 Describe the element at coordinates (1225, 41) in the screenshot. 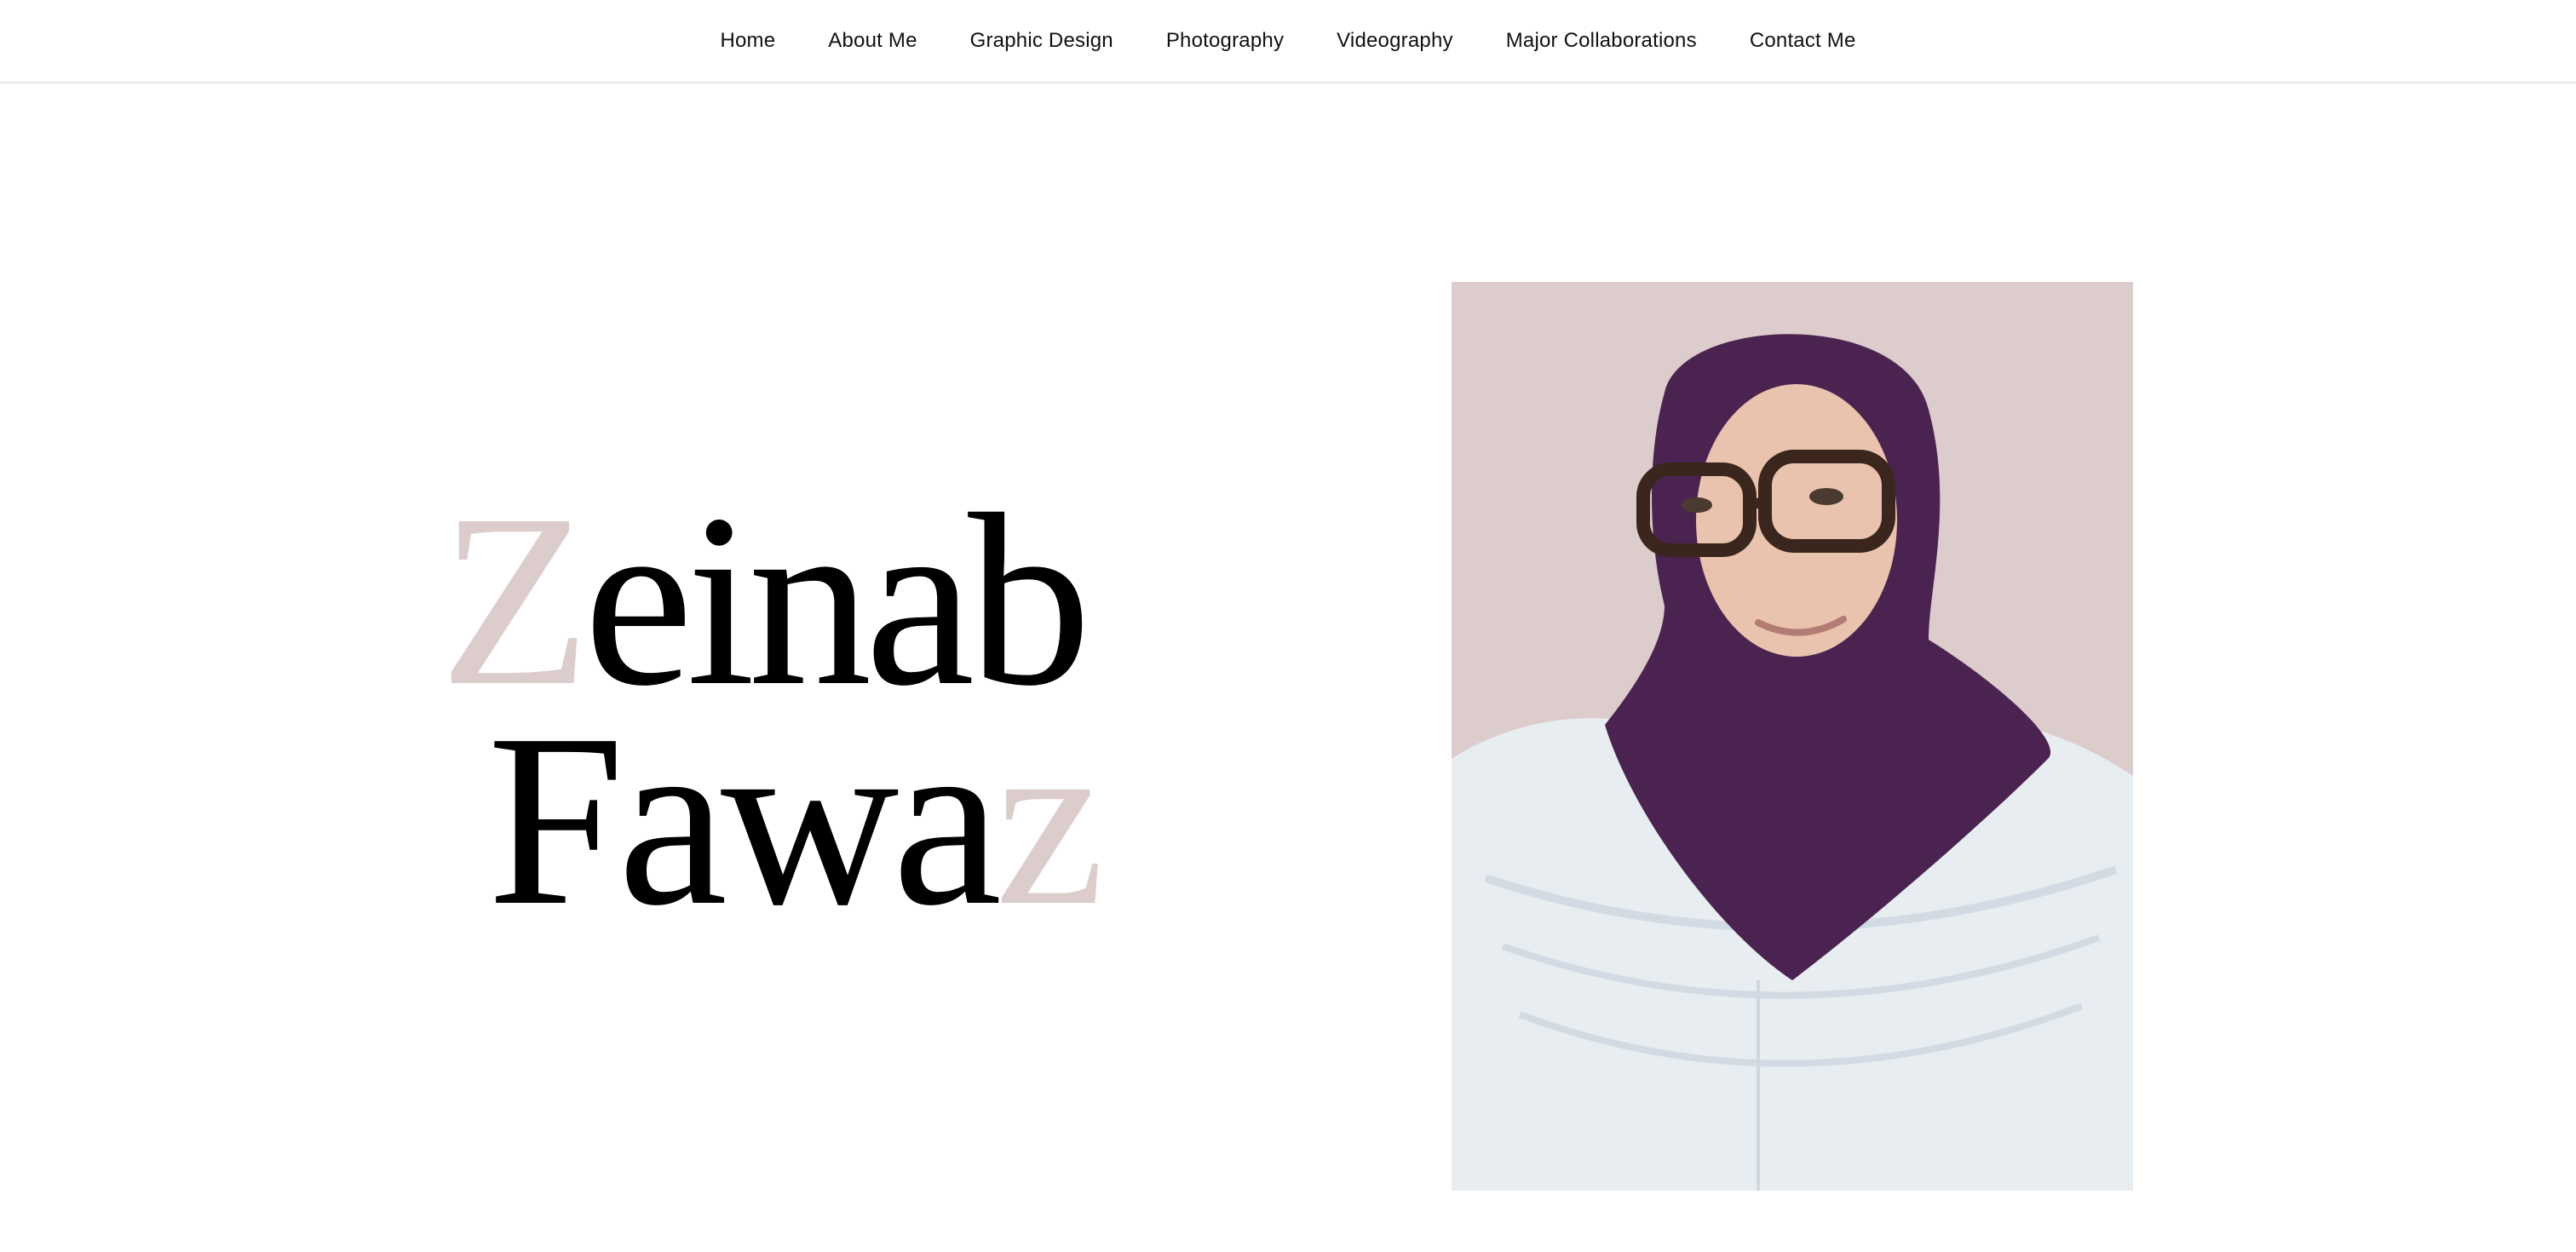

I see `nav-item-photography: Photography` at that location.